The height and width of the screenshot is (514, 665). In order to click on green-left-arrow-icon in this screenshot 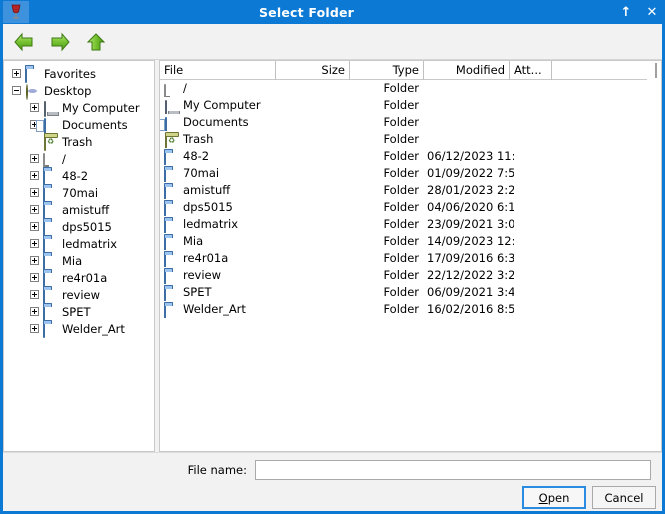, I will do `click(23, 41)`.